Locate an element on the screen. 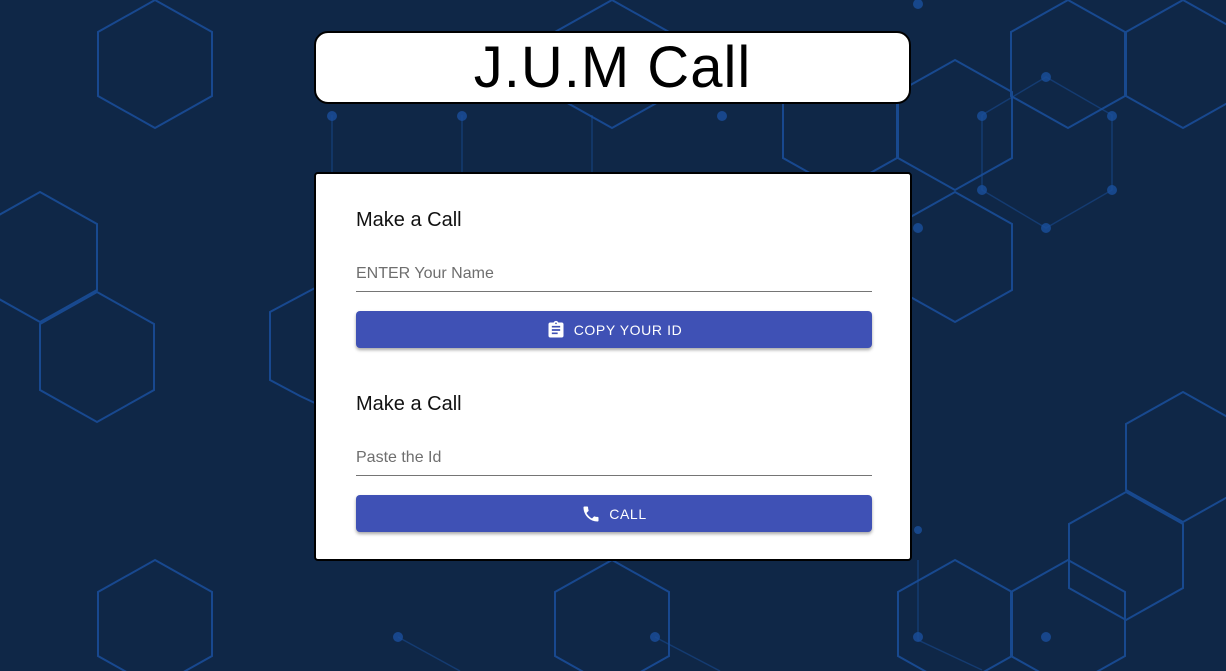  name-input is located at coordinates (614, 274).